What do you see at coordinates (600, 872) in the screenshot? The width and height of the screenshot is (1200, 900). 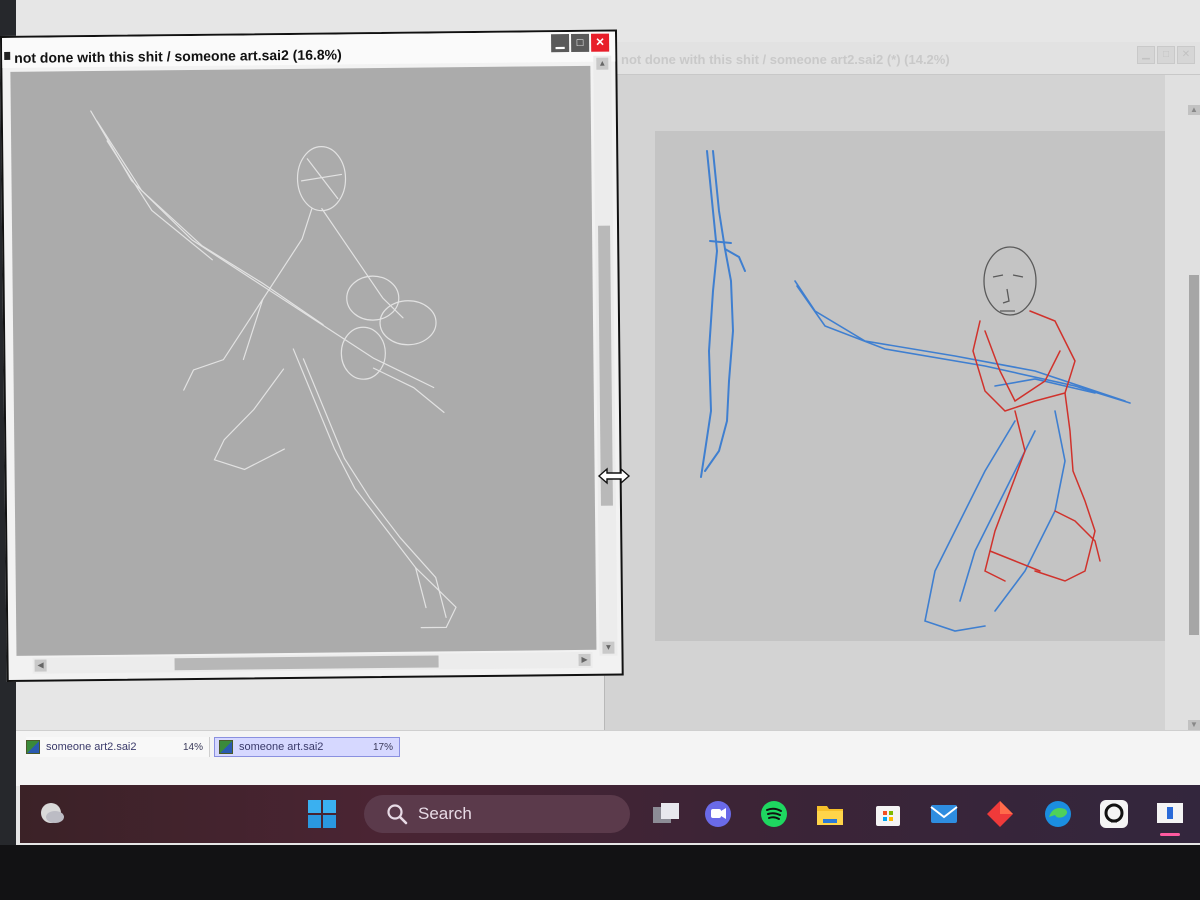 I see `monitor-bezel` at bounding box center [600, 872].